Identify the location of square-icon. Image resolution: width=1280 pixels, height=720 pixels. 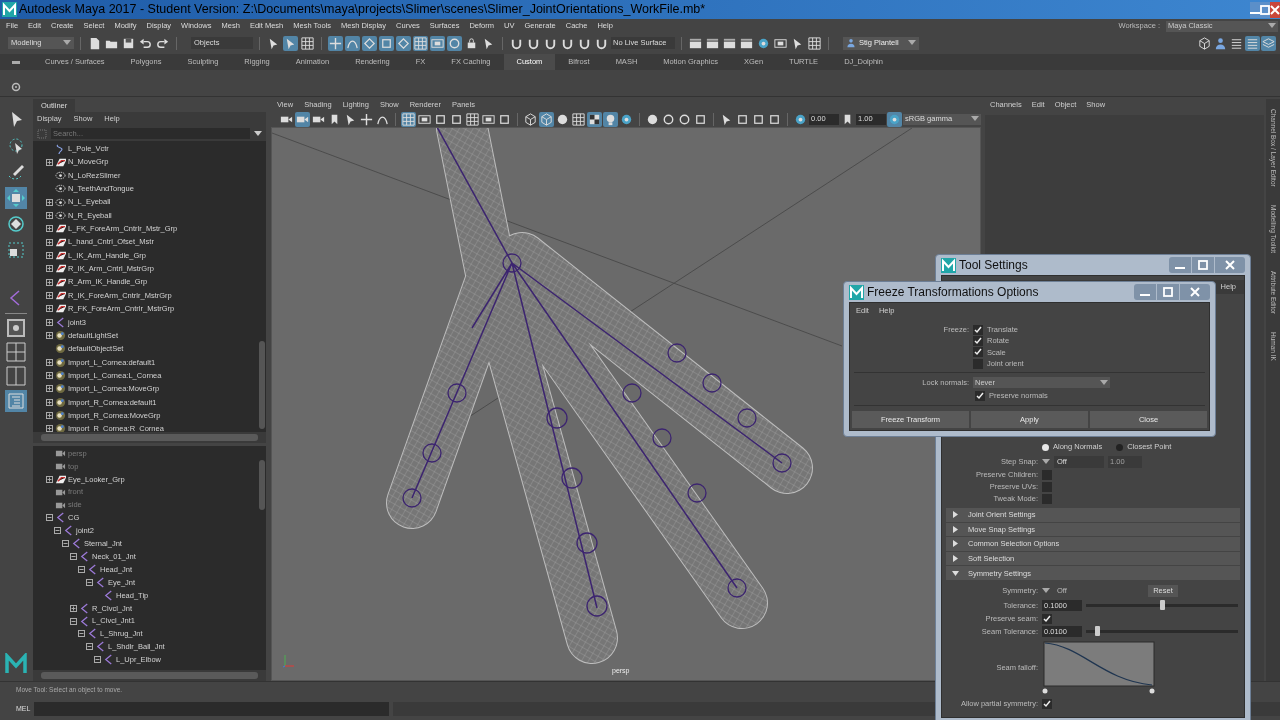
(386, 43).